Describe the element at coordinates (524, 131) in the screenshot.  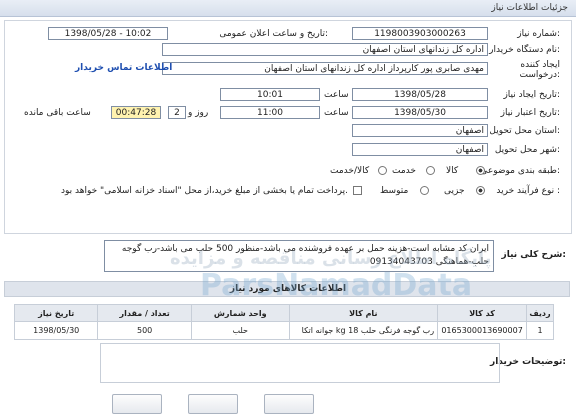
I see `province-label: استان محل تحویل:` at that location.